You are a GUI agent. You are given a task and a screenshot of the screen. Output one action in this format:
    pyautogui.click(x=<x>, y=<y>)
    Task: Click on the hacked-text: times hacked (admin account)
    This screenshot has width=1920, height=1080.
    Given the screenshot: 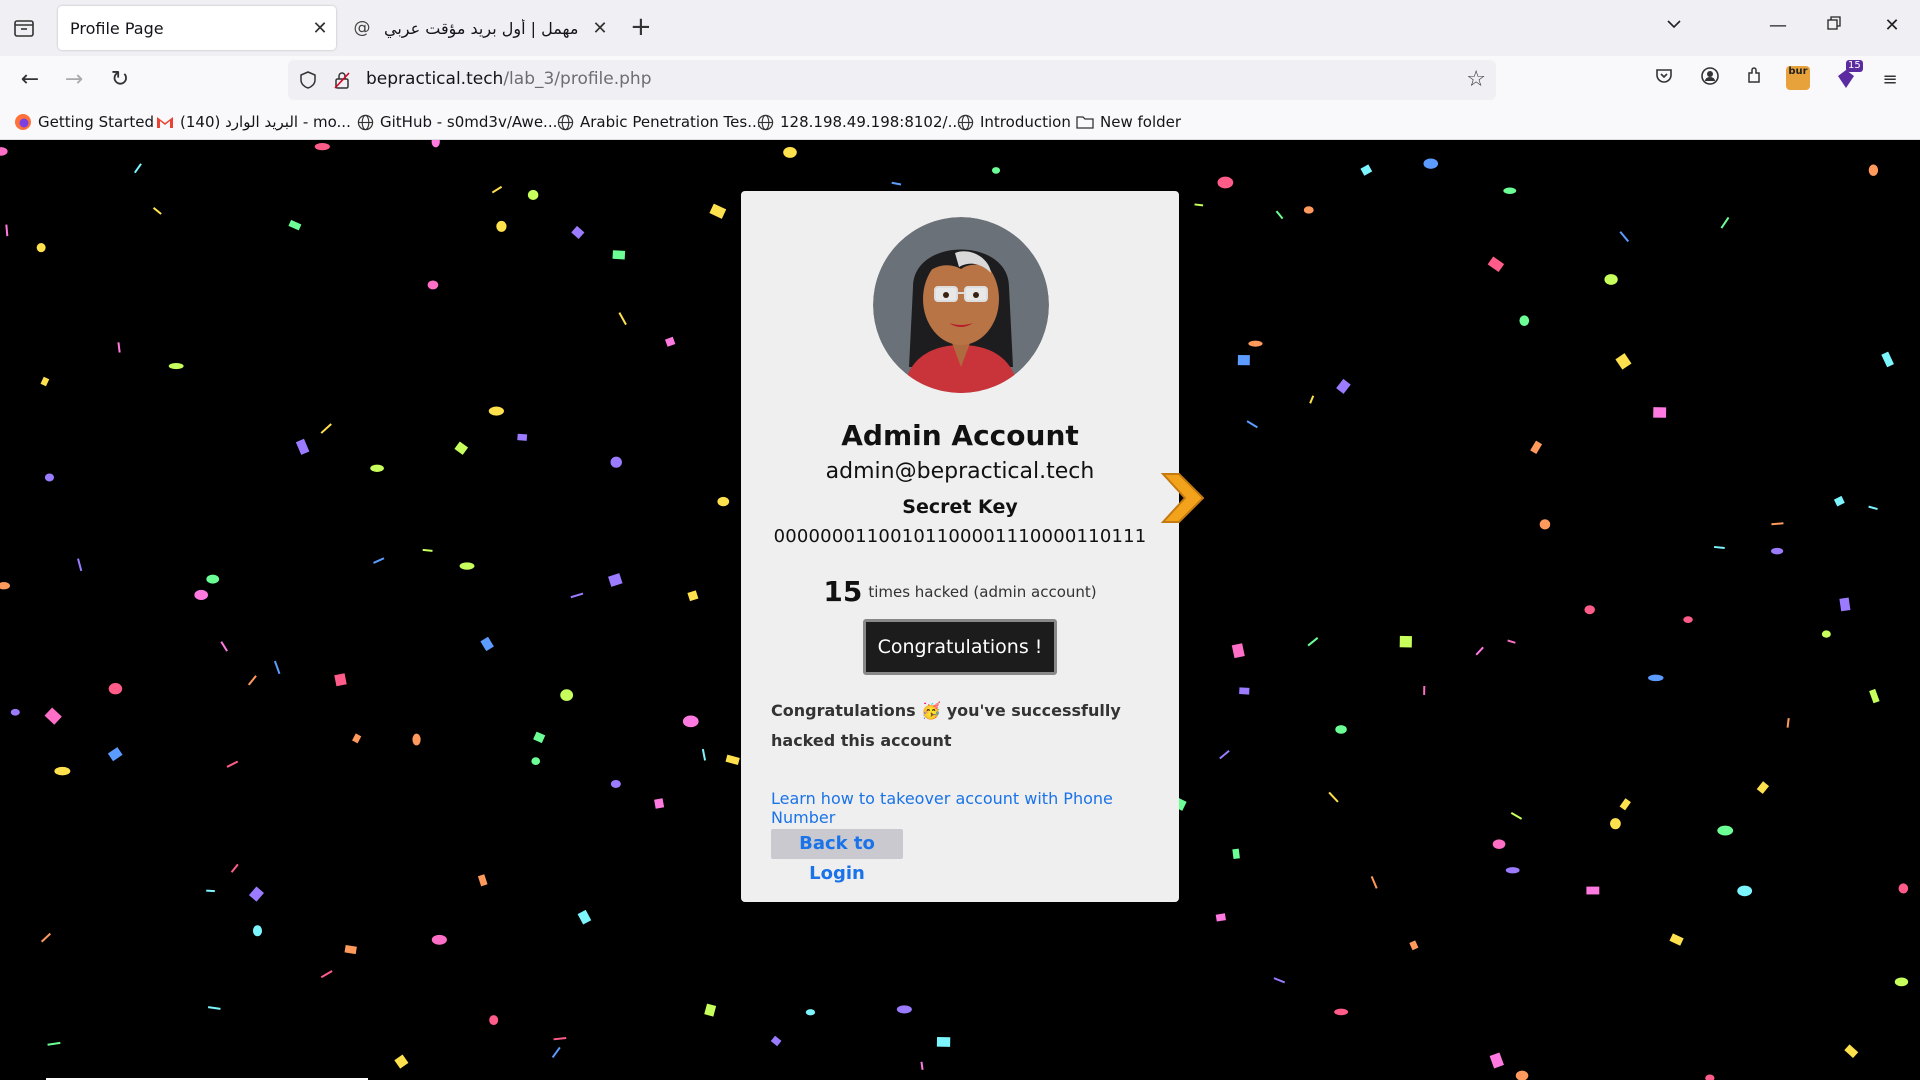 What is the action you would take?
    pyautogui.click(x=982, y=591)
    